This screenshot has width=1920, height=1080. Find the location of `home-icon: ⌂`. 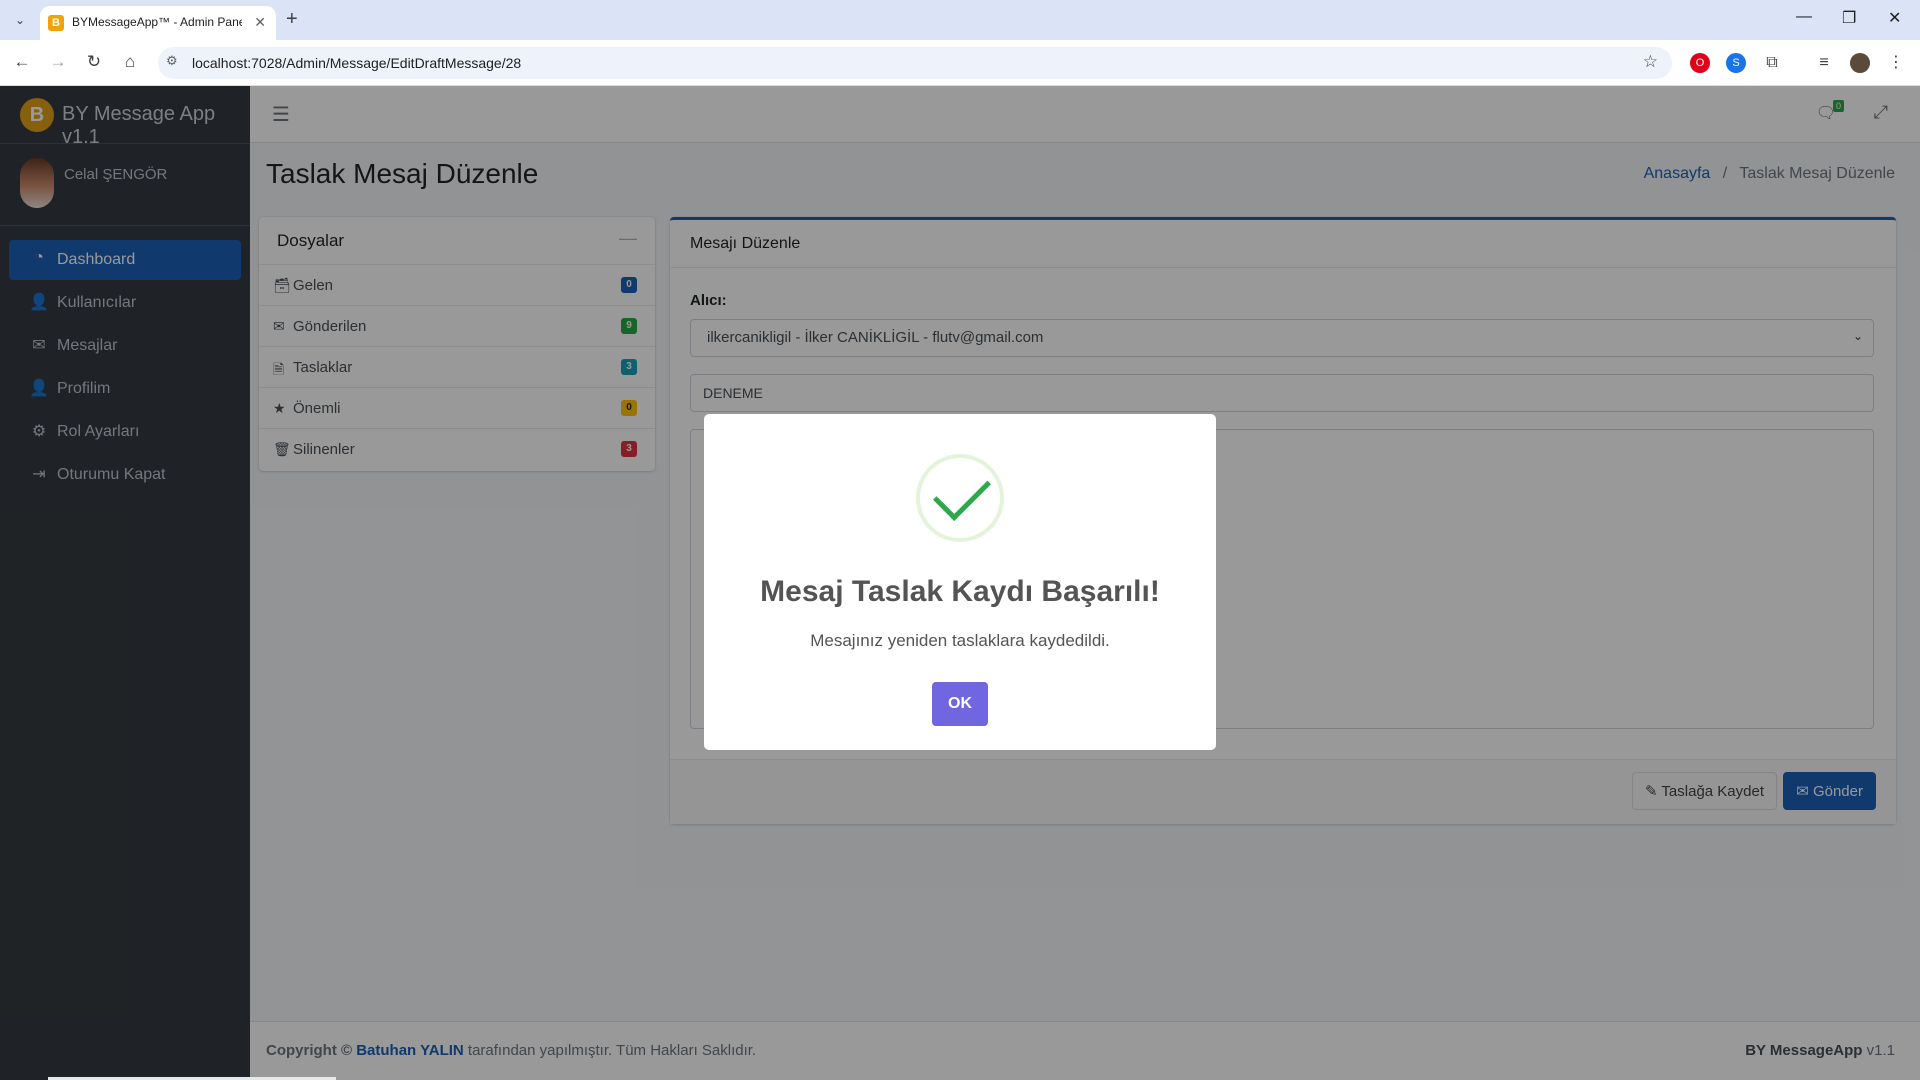

home-icon: ⌂ is located at coordinates (130, 62).